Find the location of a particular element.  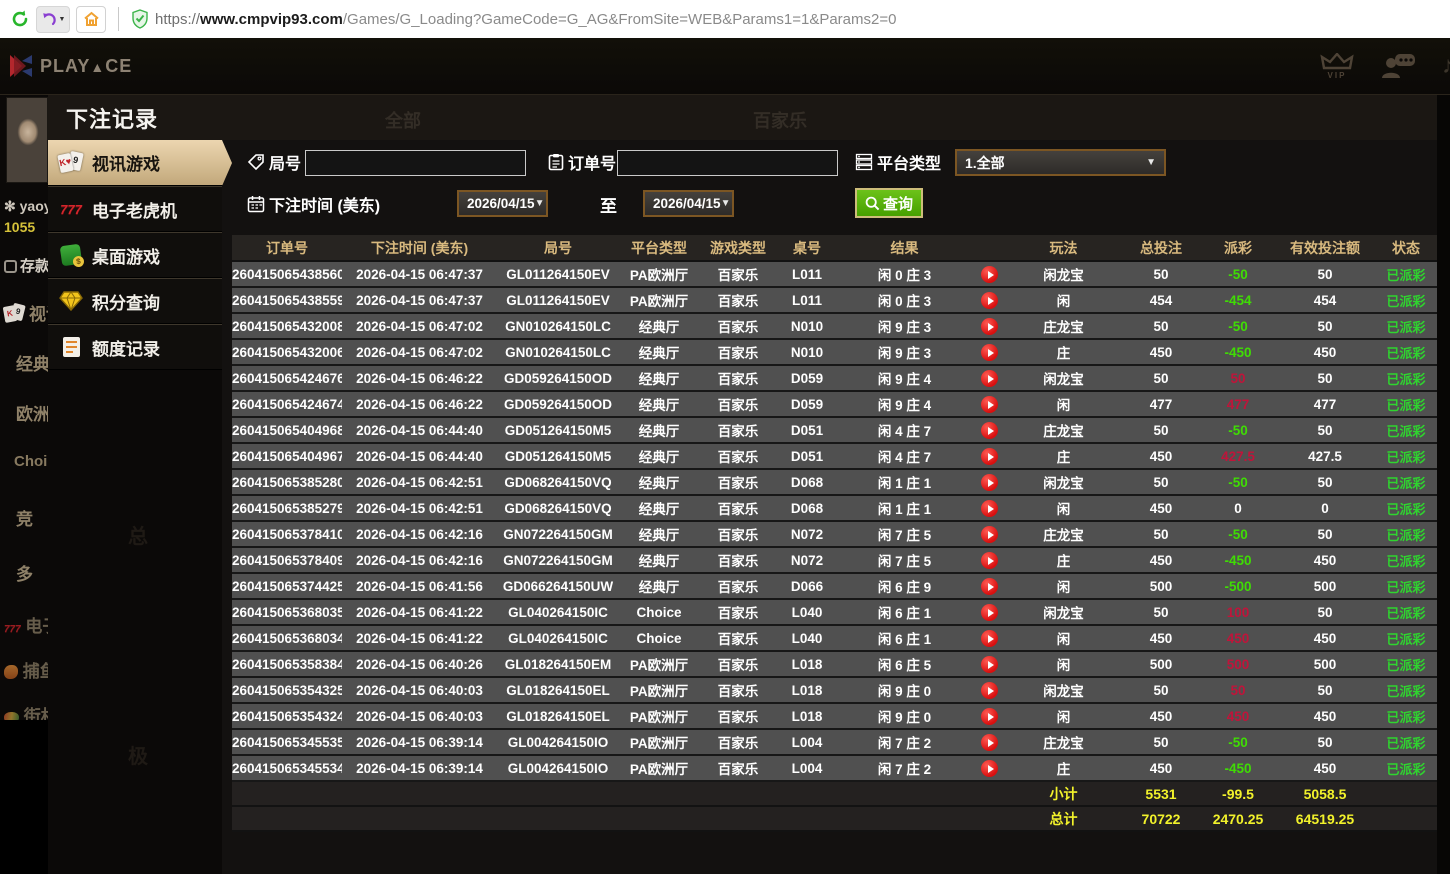

cell-table-no: L018 is located at coordinates (807, 690).